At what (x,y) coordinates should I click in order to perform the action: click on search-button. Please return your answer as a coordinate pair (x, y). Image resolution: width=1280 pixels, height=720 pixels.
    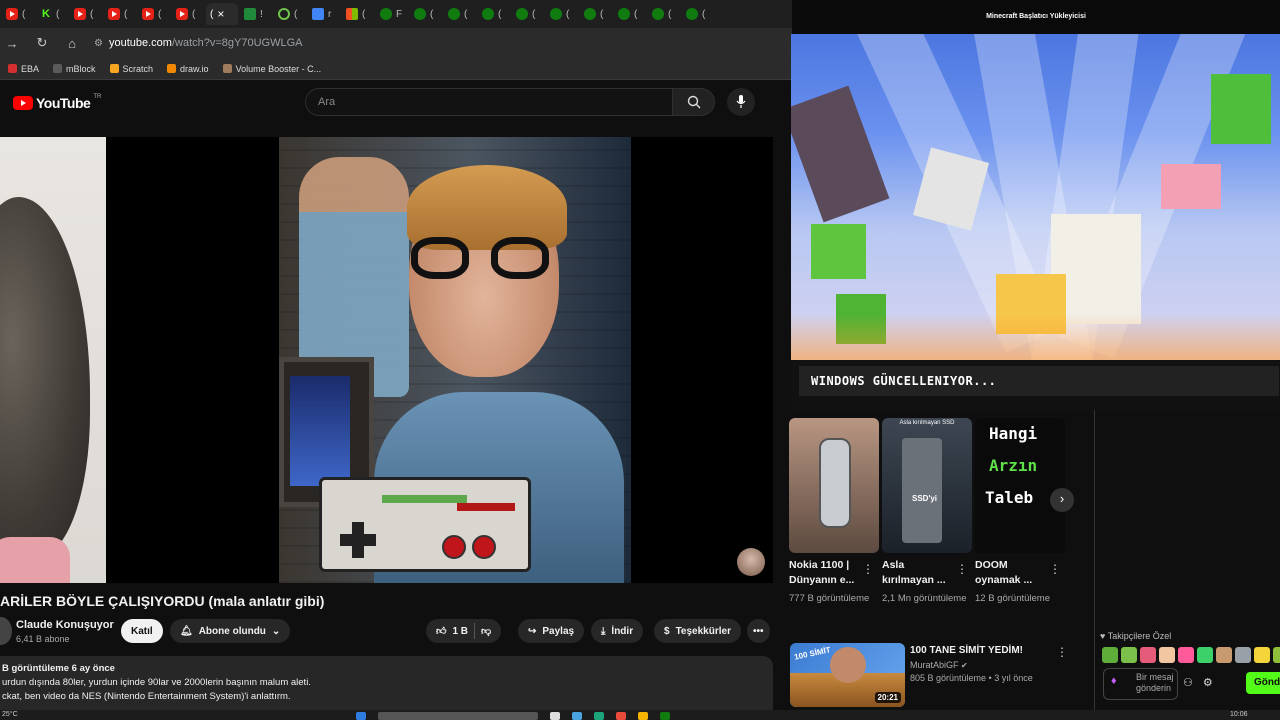
    Looking at the image, I should click on (694, 102).